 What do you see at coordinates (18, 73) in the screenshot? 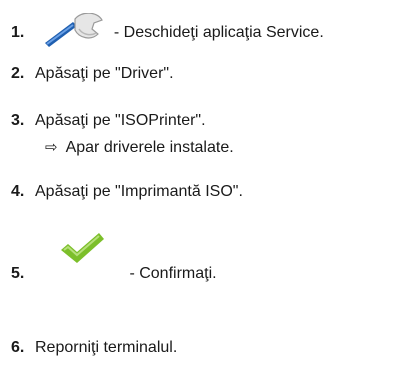
I see `step-number: 2.` at bounding box center [18, 73].